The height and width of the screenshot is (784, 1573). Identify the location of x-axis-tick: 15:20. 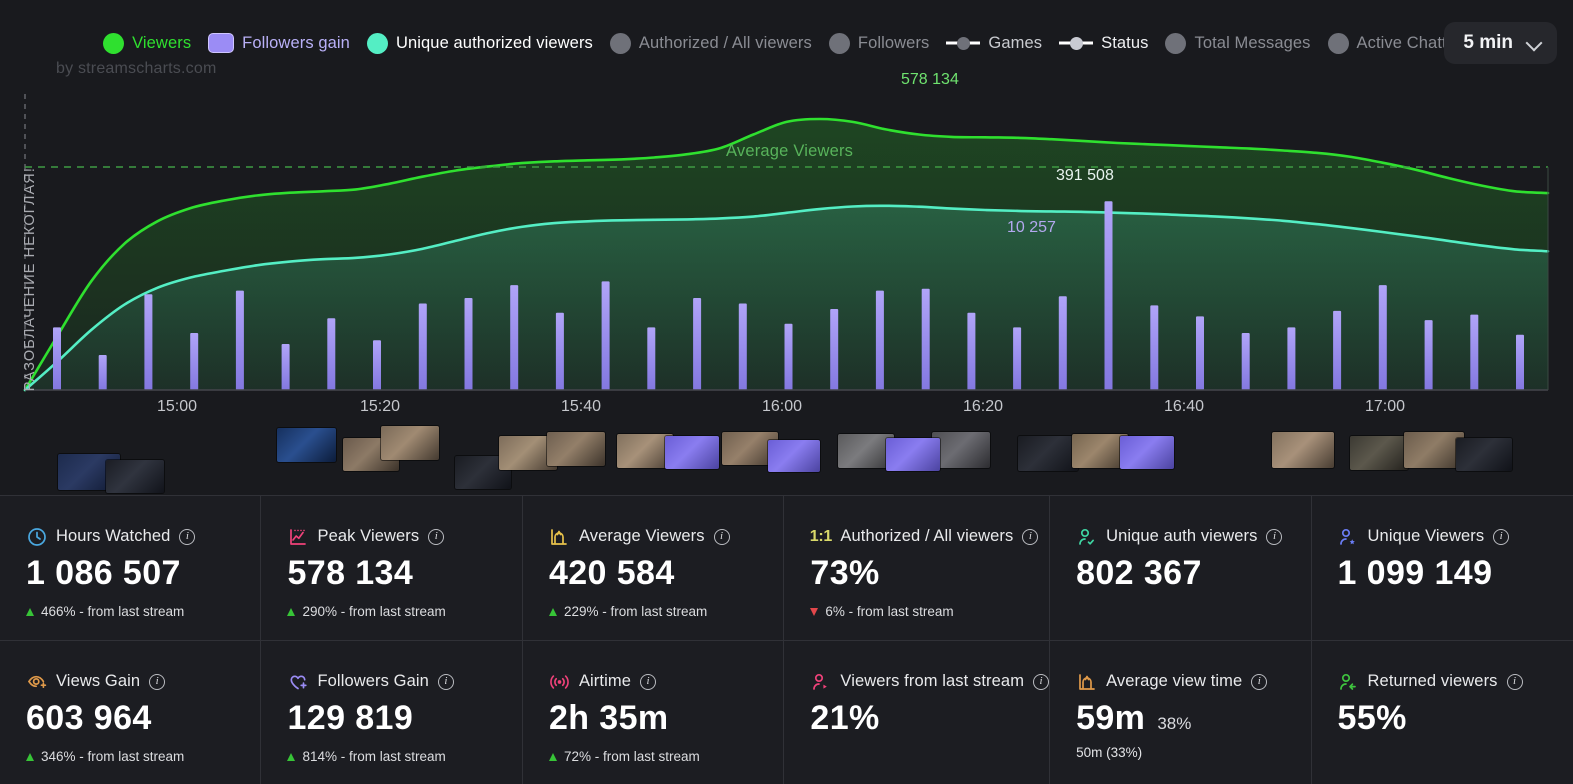
(380, 406).